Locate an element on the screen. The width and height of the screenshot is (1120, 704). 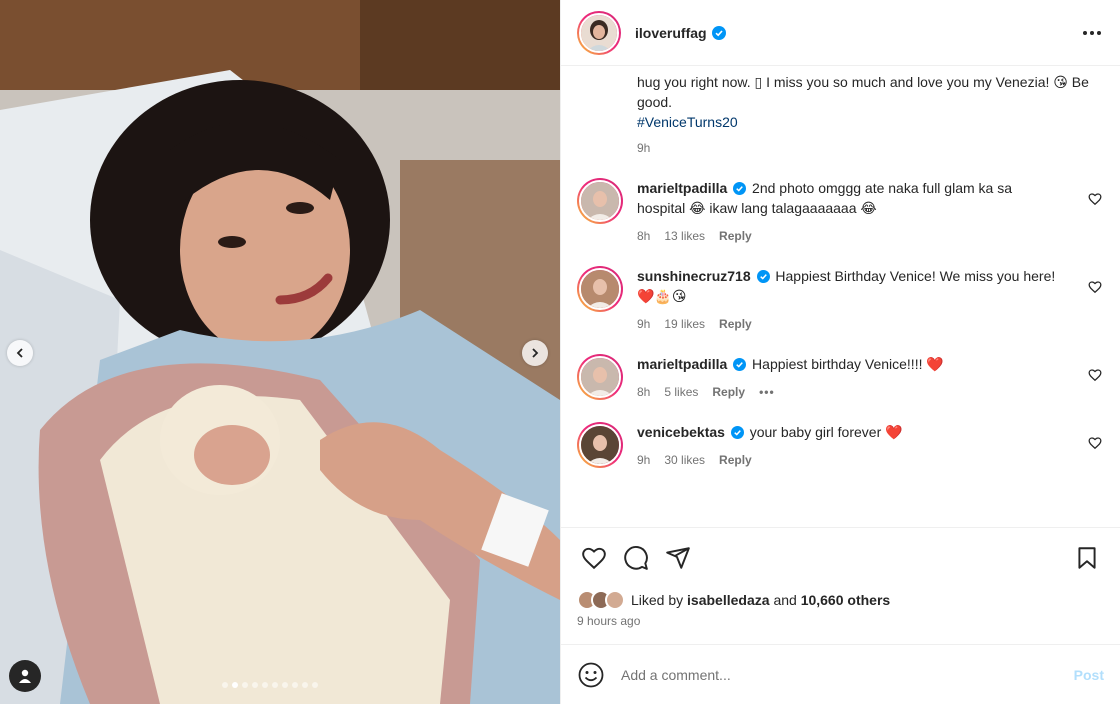
comment-button is located at coordinates (636, 558).